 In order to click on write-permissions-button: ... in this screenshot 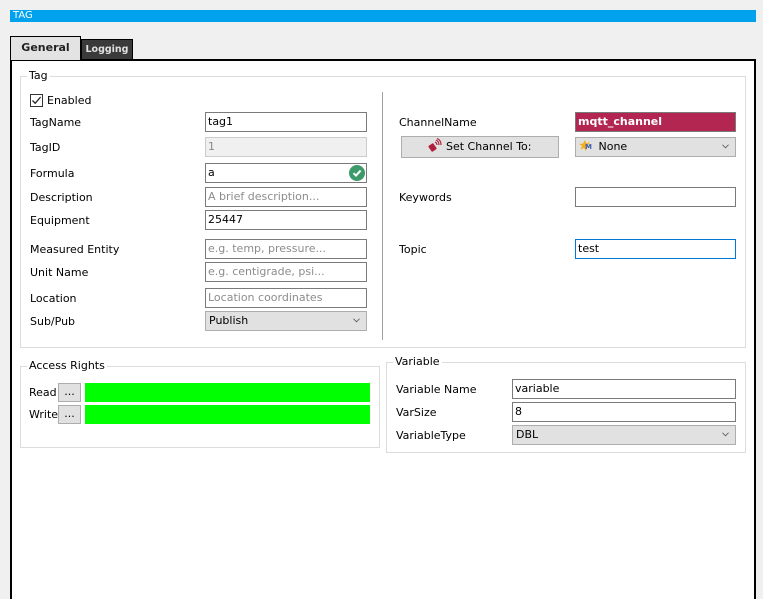, I will do `click(69, 414)`.